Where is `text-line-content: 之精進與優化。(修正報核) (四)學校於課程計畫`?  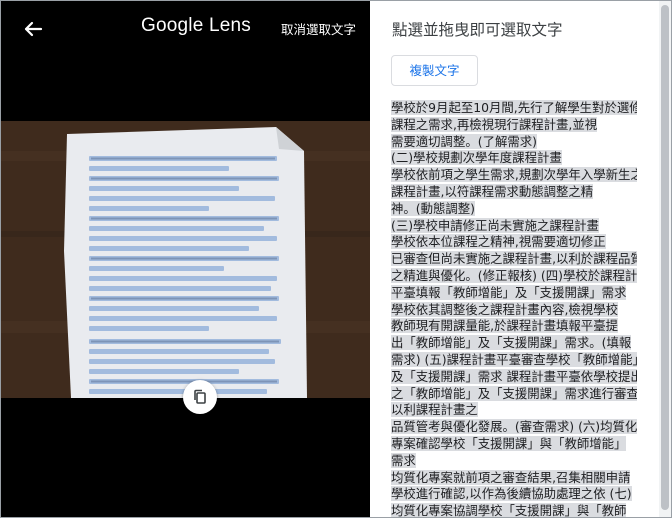 text-line-content: 之精進與優化。(修正報核) (四)學校於課程計畫 is located at coordinates (514, 275).